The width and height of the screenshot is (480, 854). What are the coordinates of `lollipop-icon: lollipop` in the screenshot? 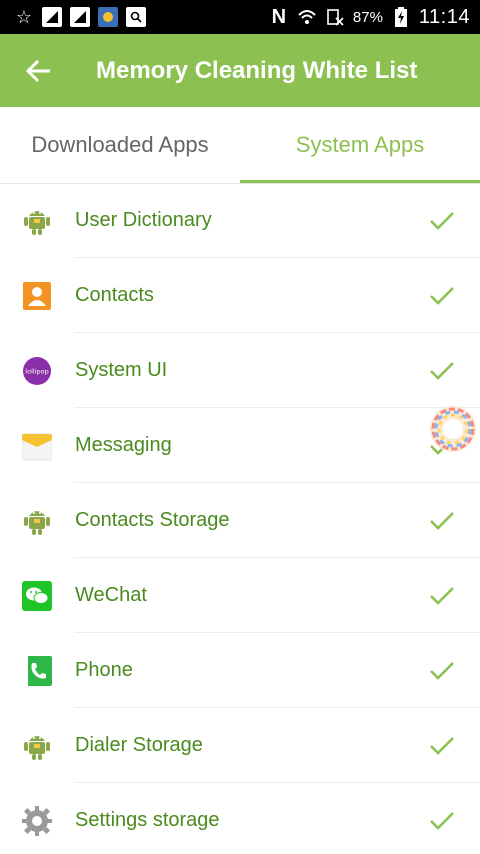 It's located at (37, 371).